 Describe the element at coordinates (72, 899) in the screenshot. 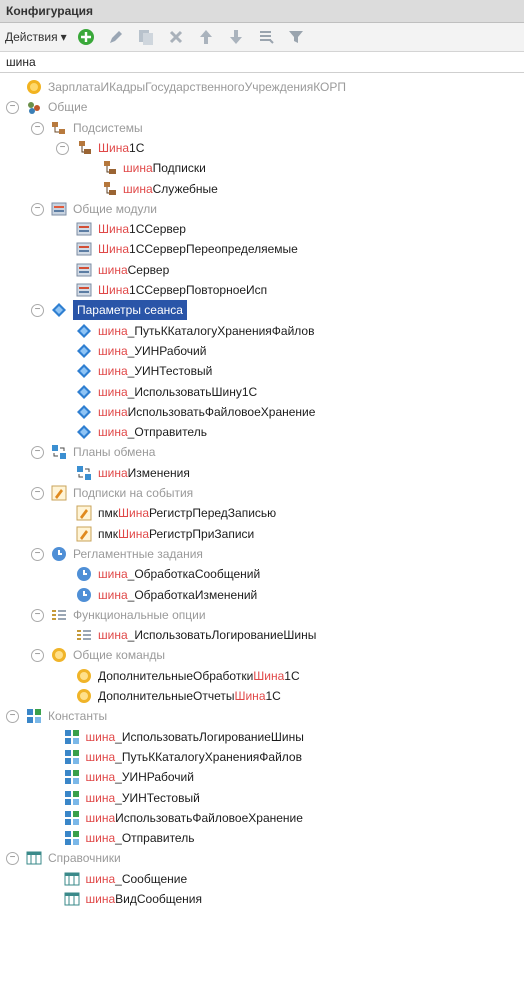

I see `catalog-icon` at that location.